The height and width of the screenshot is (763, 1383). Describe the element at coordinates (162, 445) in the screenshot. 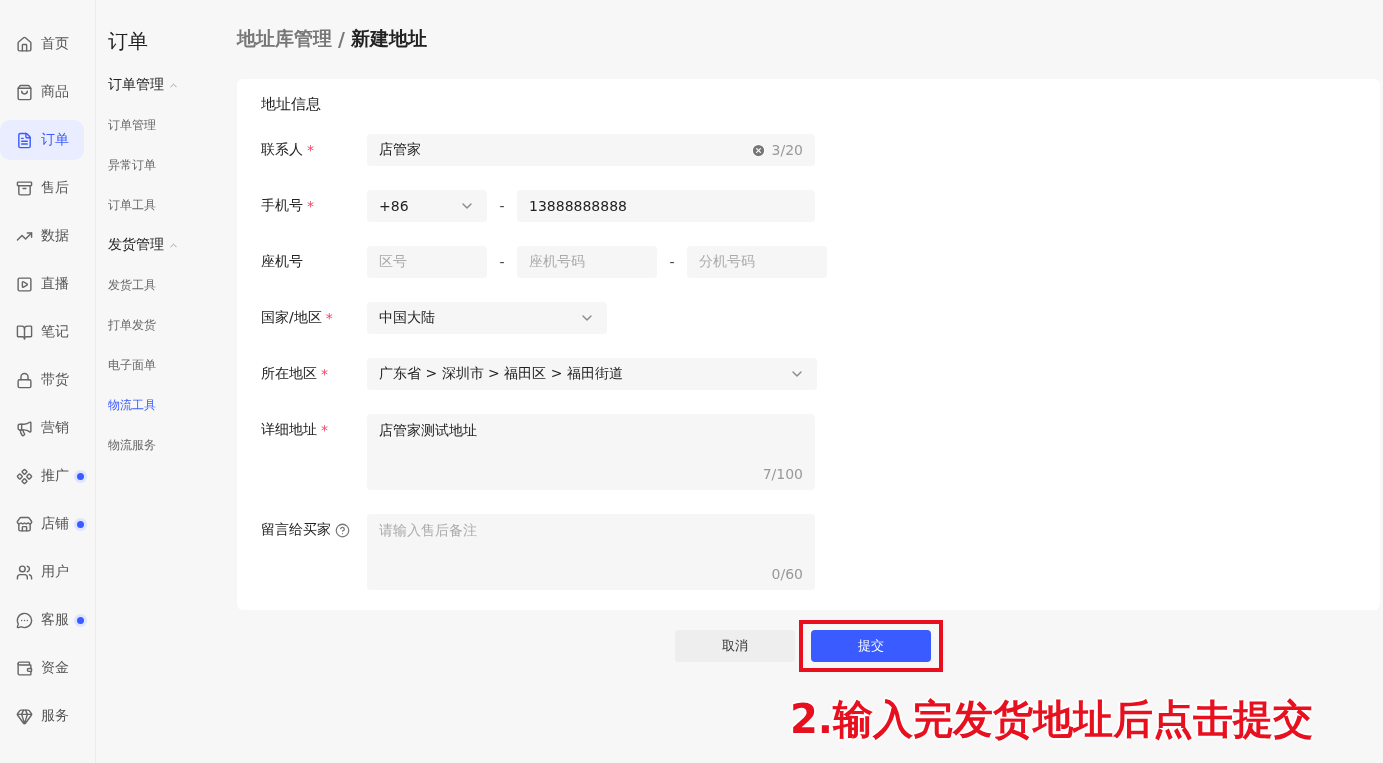

I see `menu-item: 物流服务` at that location.